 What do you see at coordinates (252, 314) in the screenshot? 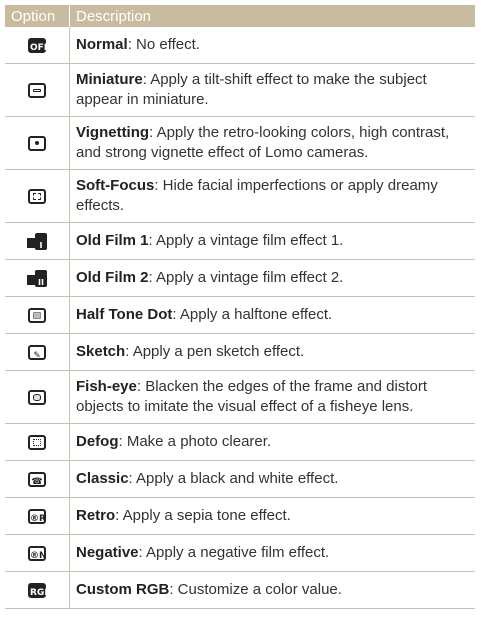
I see `option-description: : Apply a halftone effect.` at bounding box center [252, 314].